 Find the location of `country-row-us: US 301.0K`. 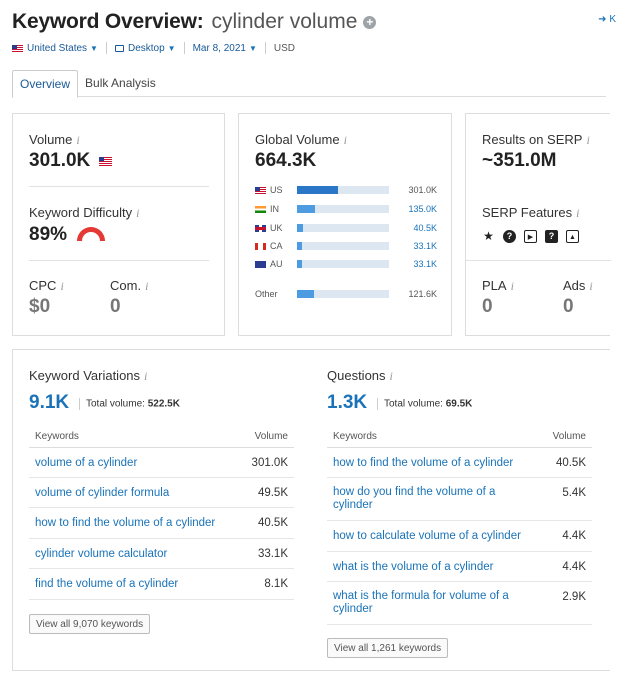

country-row-us: US 301.0K is located at coordinates (346, 190).